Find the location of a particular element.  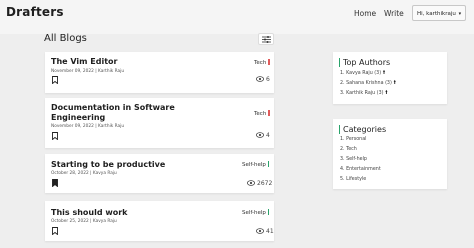

blog-title: This should work is located at coordinates (131, 213).